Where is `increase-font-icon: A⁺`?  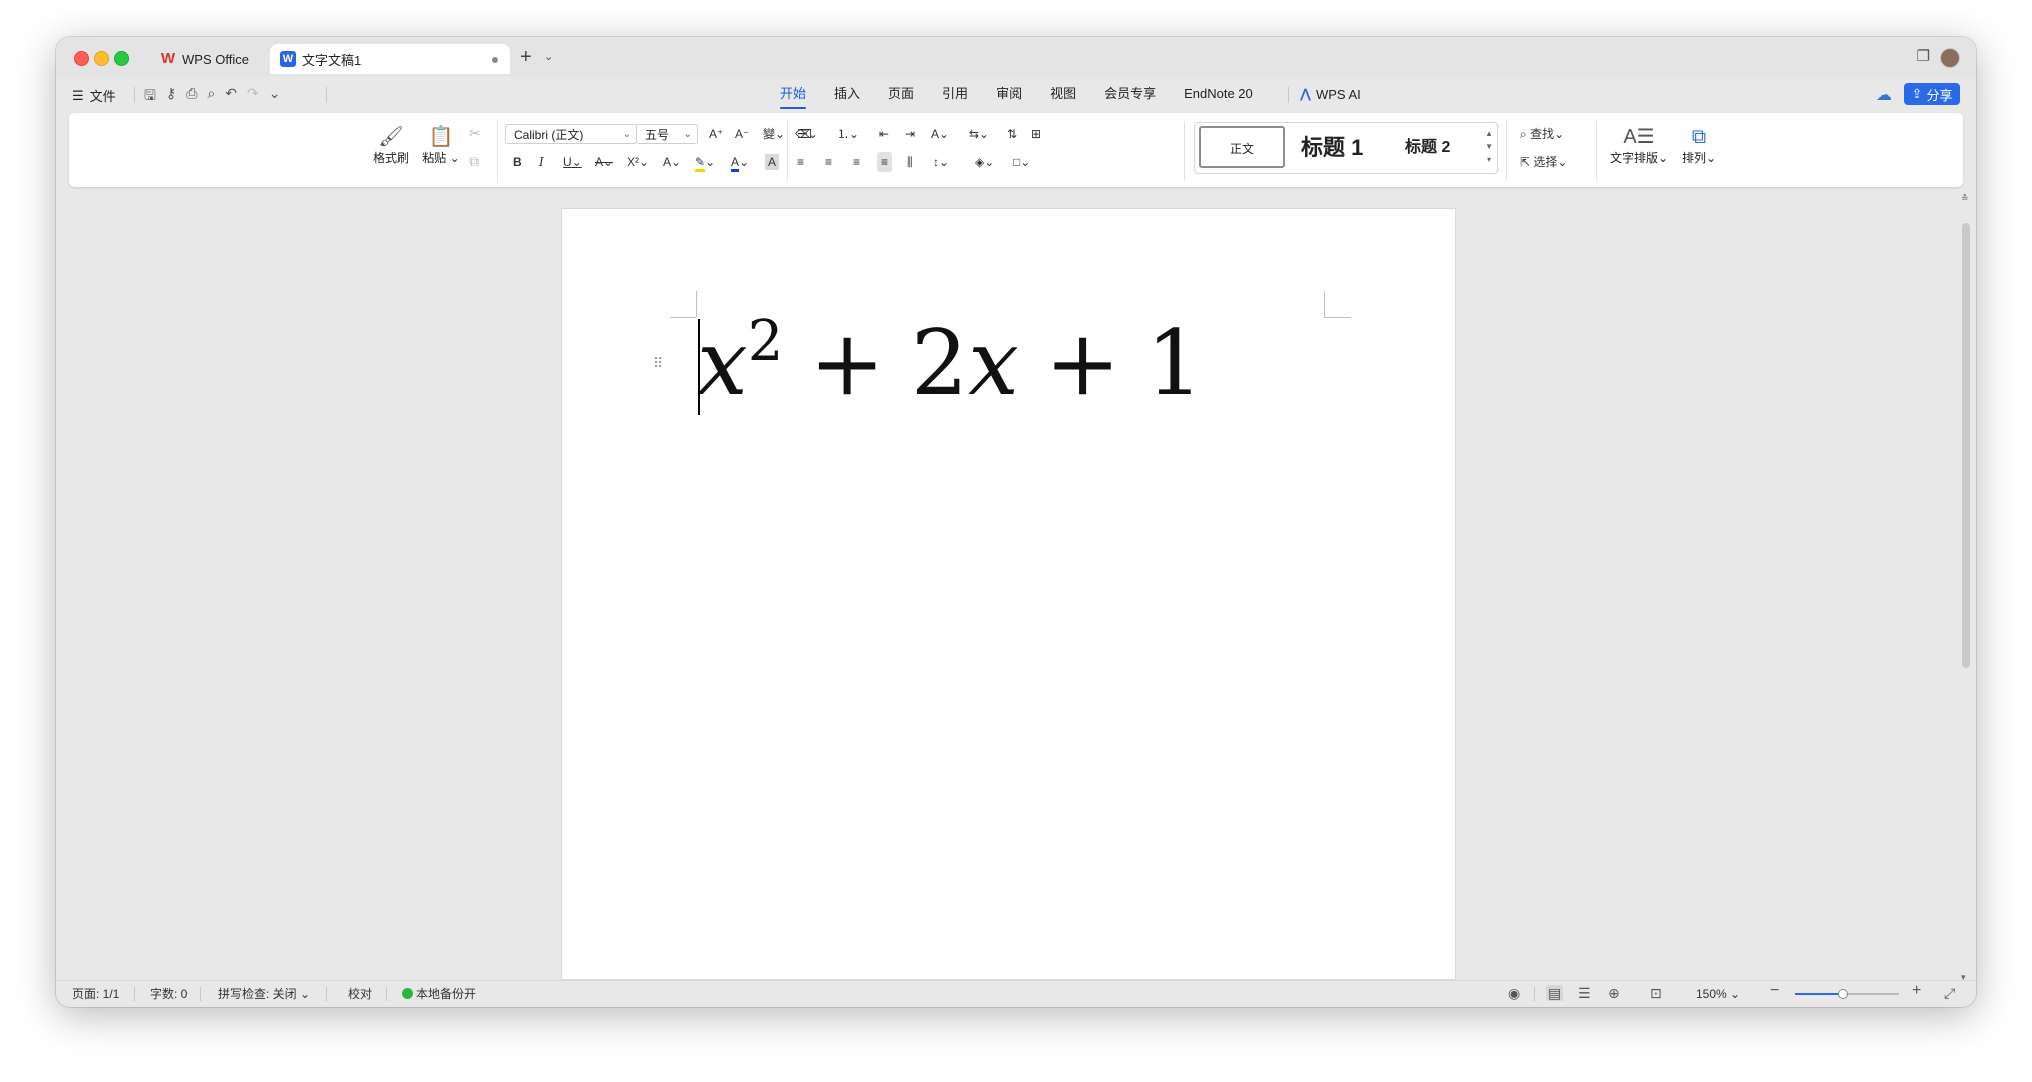
increase-font-icon: A⁺ is located at coordinates (716, 134).